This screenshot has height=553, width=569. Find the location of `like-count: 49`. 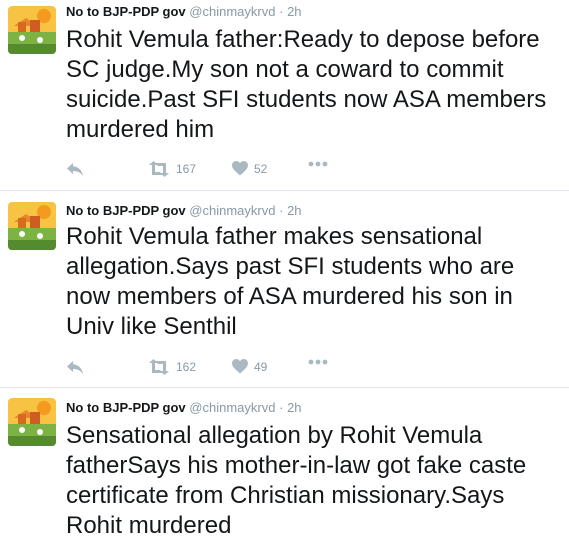

like-count: 49 is located at coordinates (261, 366).